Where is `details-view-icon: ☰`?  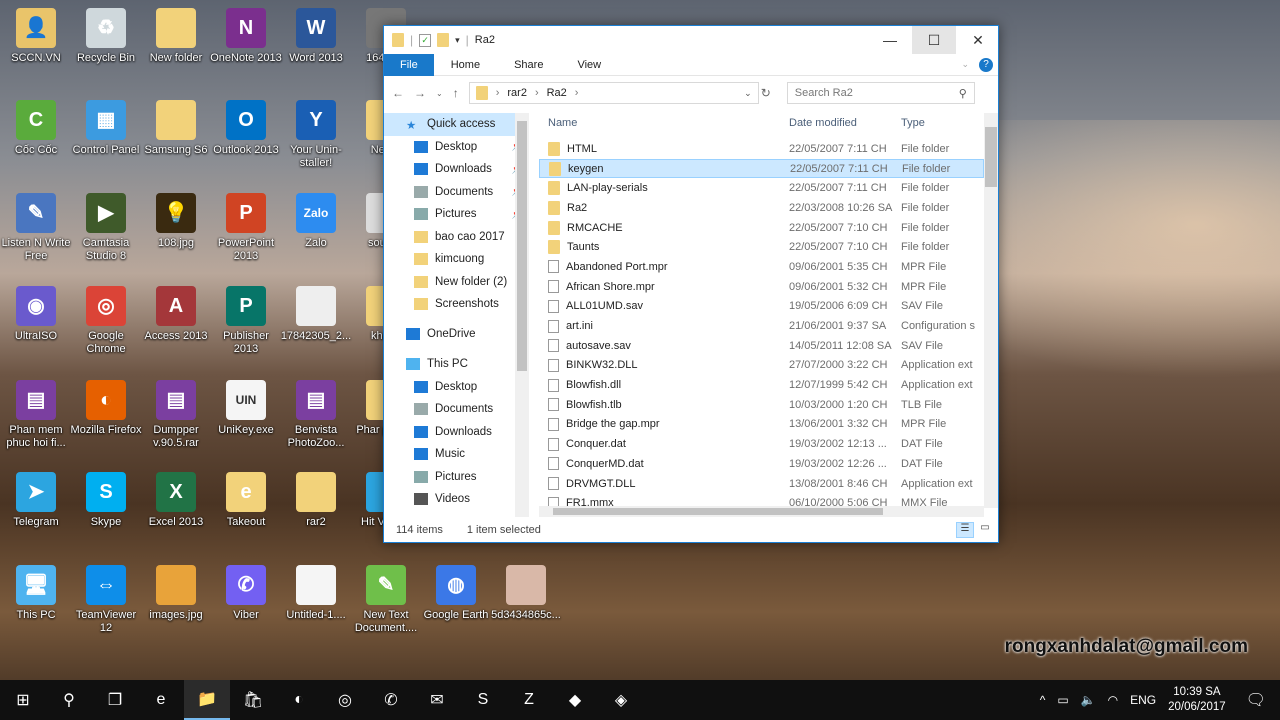
details-view-icon: ☰ is located at coordinates (965, 530).